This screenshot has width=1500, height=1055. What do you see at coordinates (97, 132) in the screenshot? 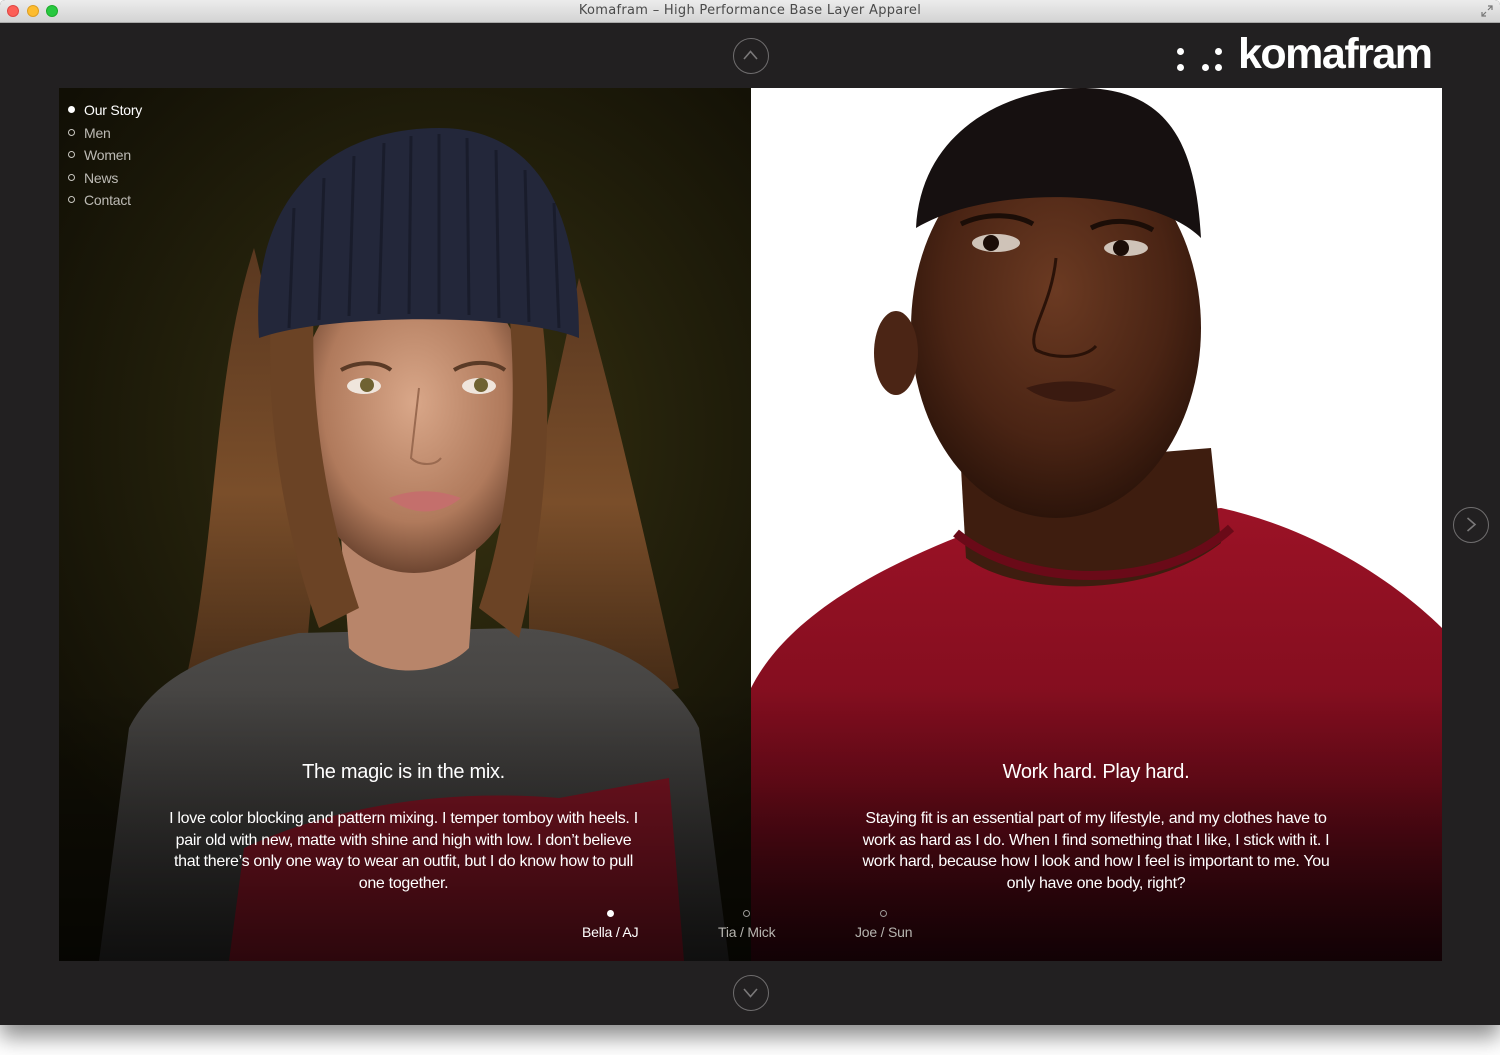
I see `nav-item-label: Men` at bounding box center [97, 132].